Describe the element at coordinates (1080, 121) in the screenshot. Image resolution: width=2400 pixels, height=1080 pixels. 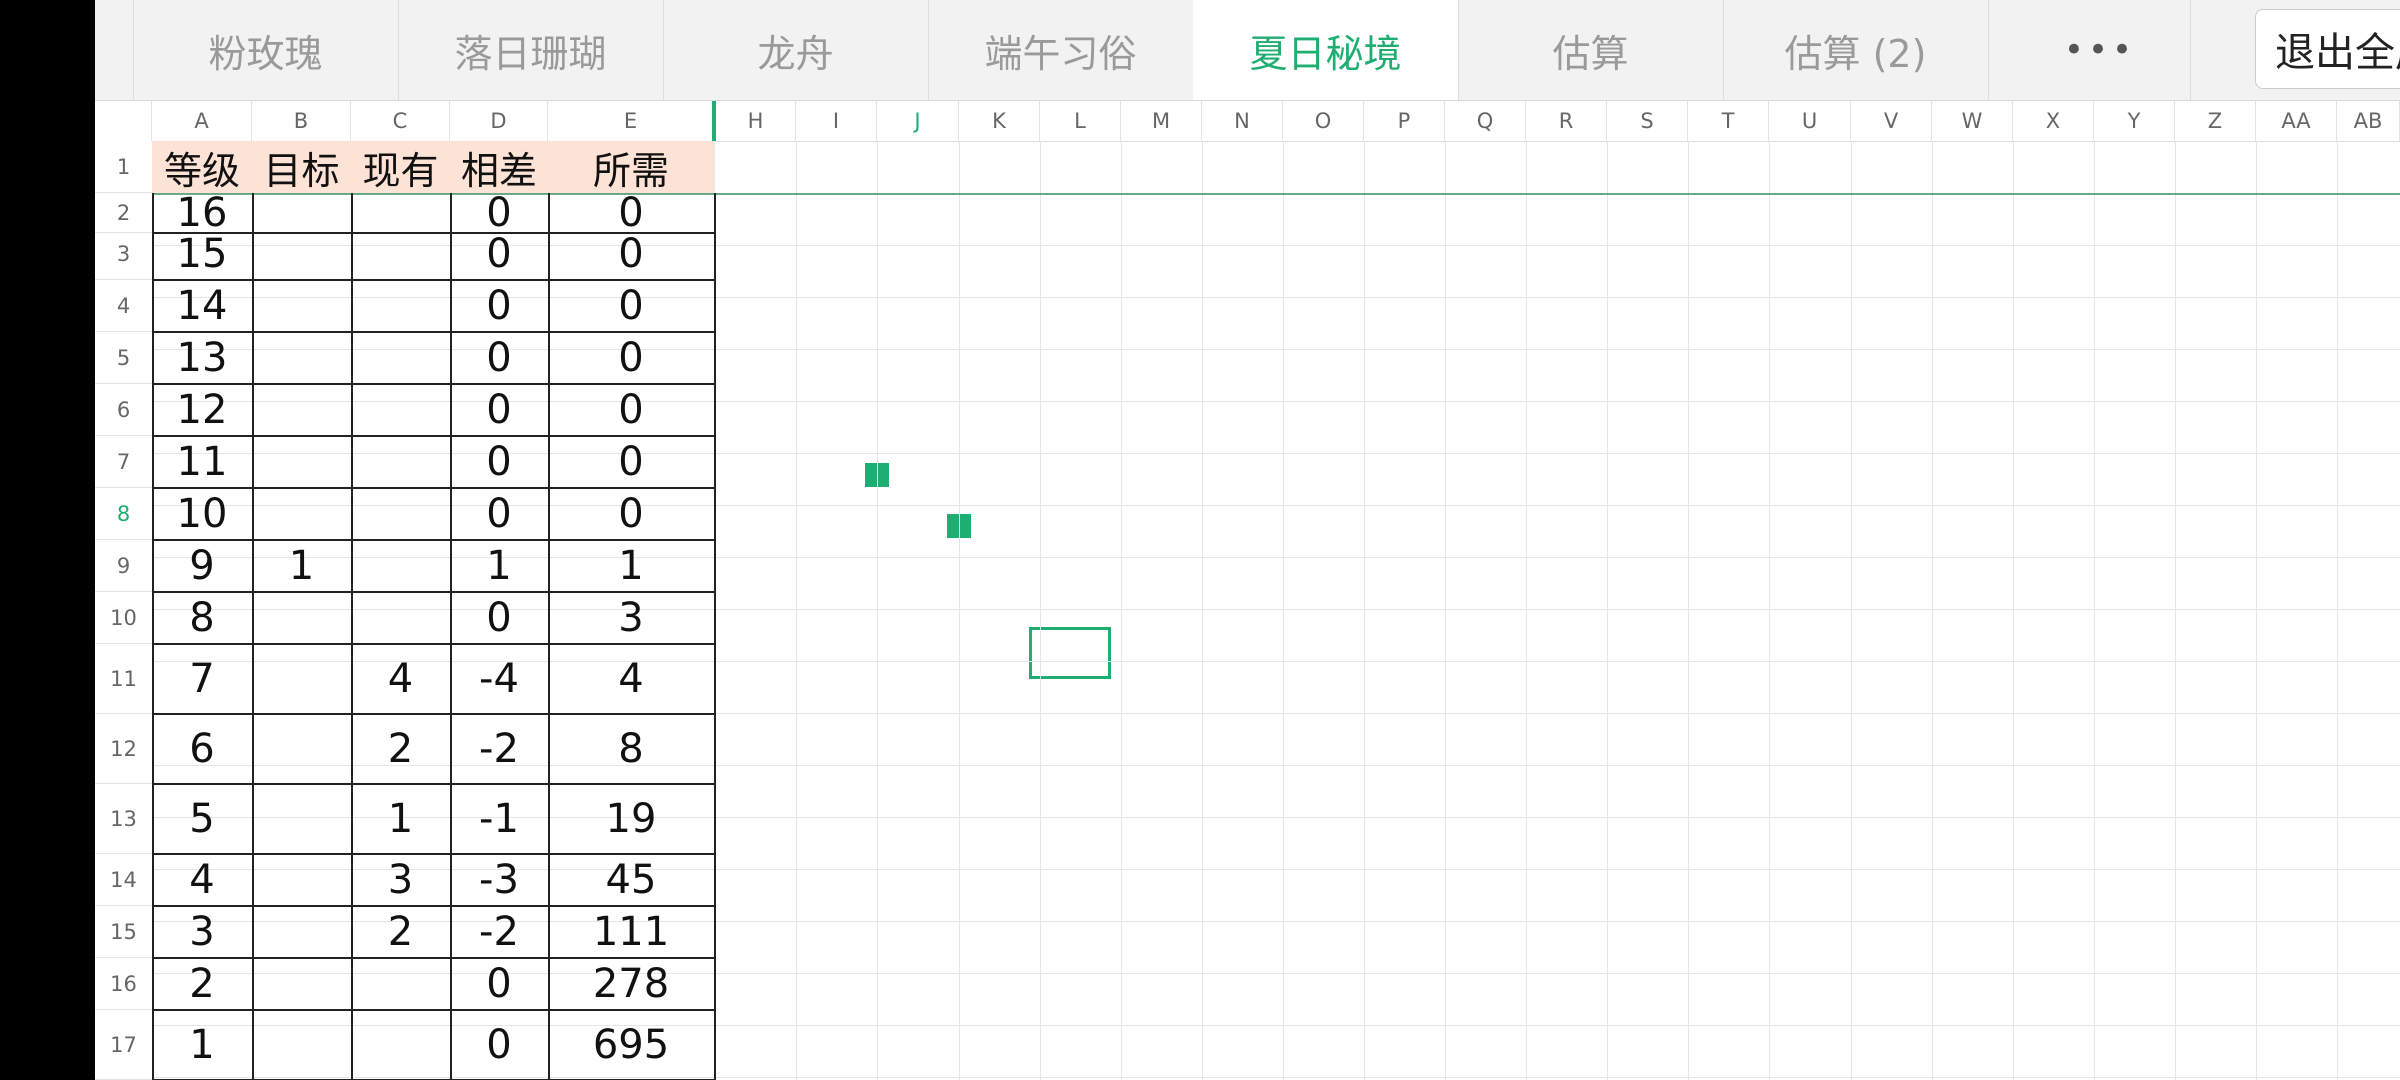
I see `column-header-L: L` at that location.